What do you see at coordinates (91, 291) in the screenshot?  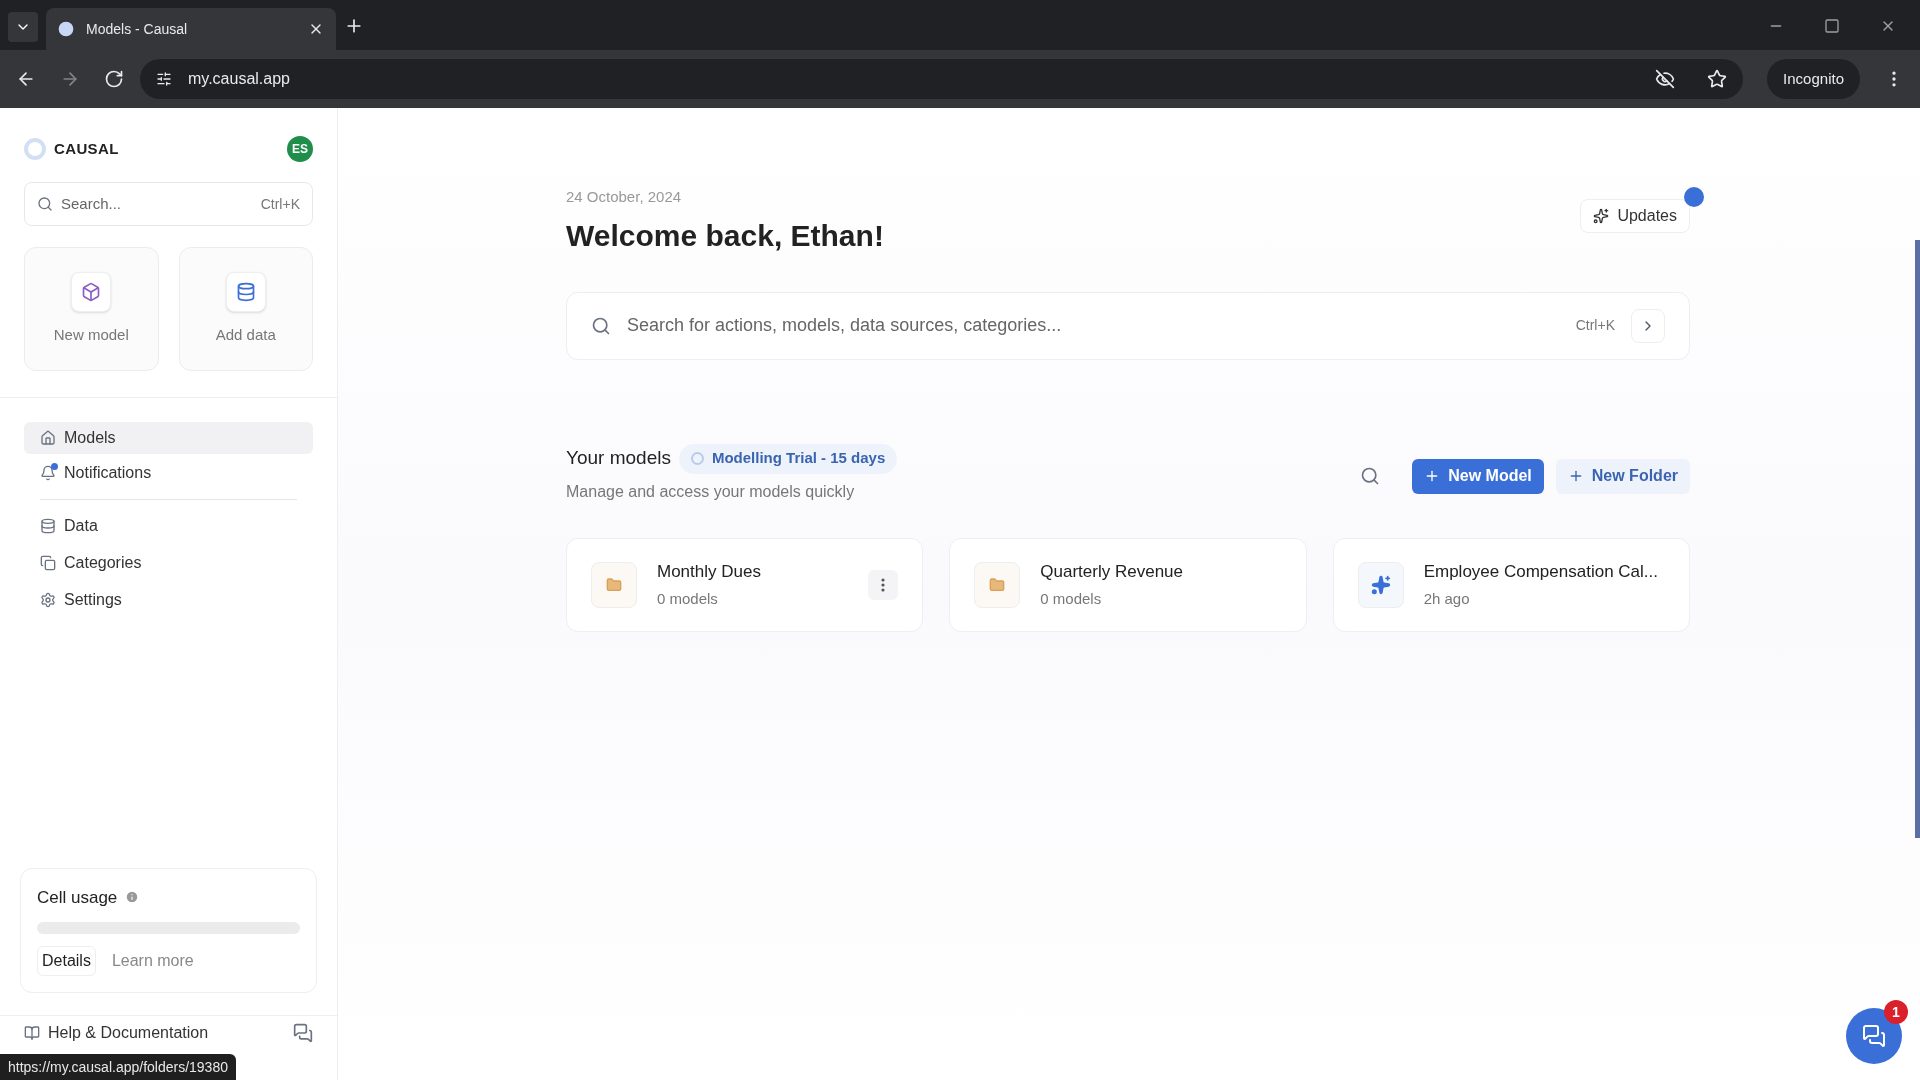 I see `cube-icon` at bounding box center [91, 291].